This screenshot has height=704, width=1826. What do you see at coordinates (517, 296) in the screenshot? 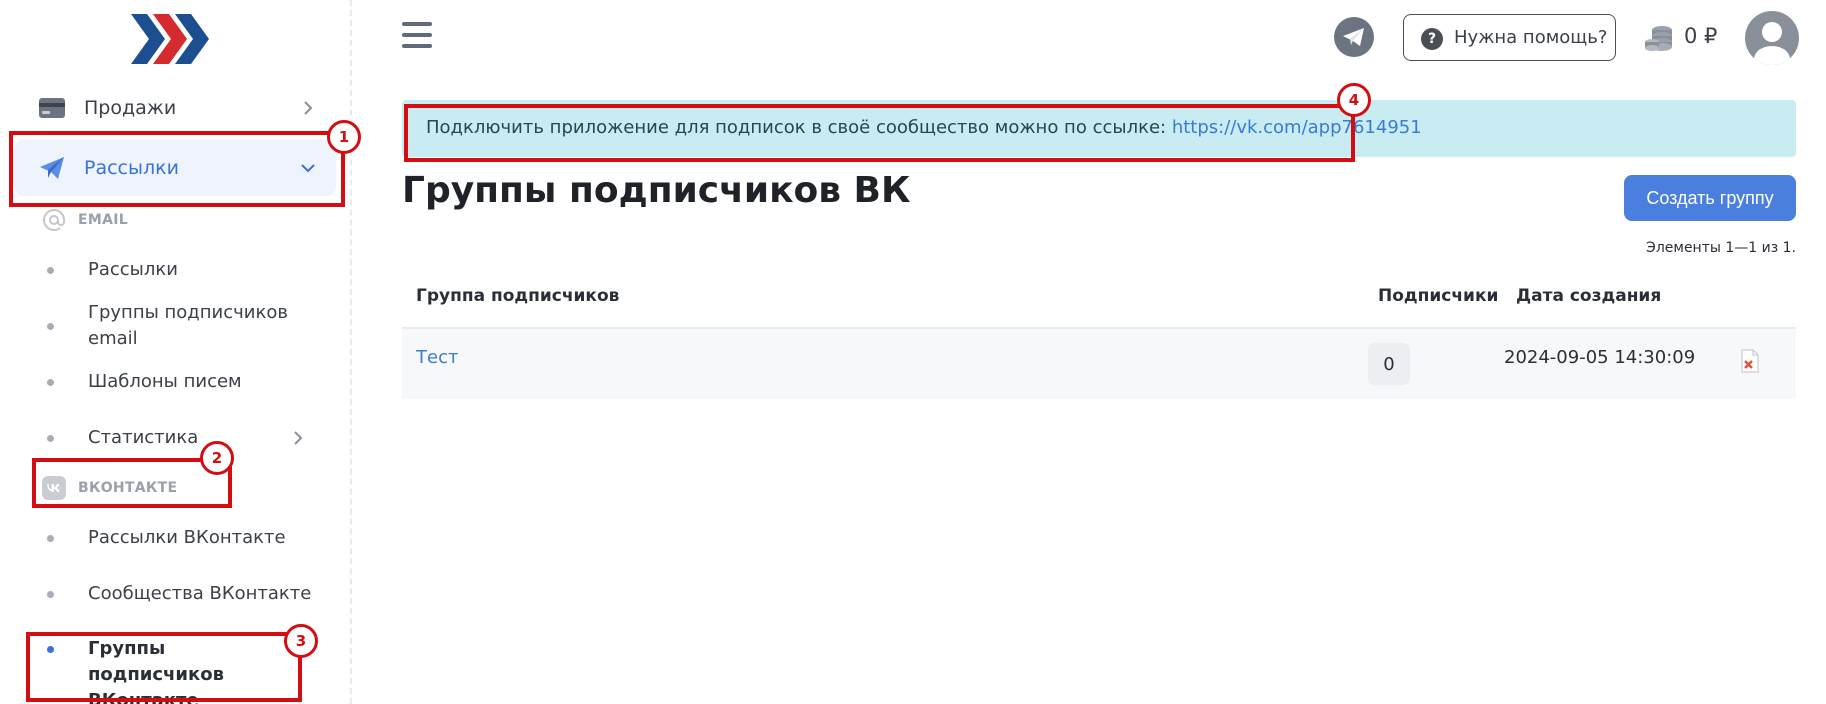
I see `column-header-group: Группа подписчиков` at bounding box center [517, 296].